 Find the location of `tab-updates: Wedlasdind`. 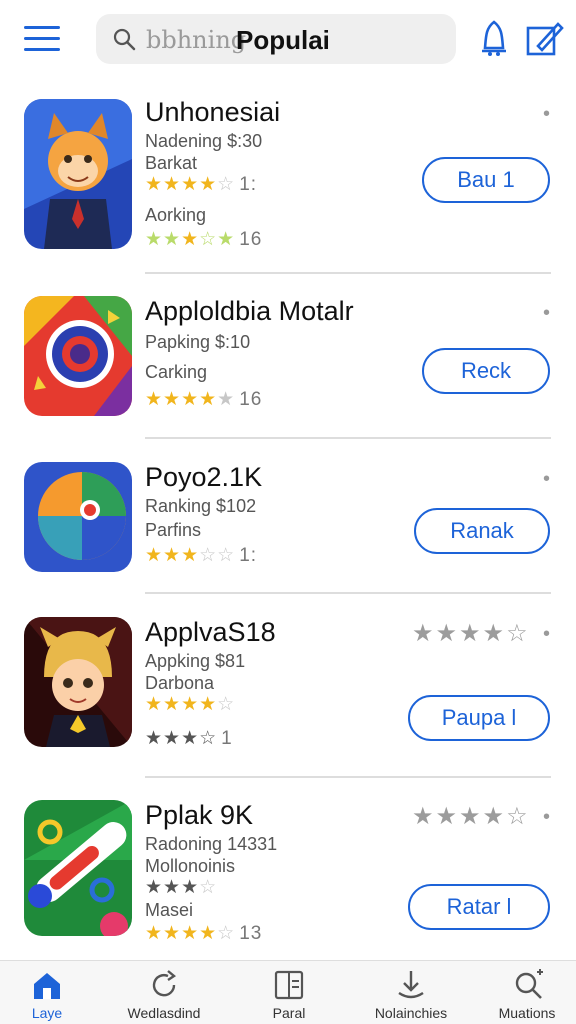

tab-updates: Wedlasdind is located at coordinates (164, 992).